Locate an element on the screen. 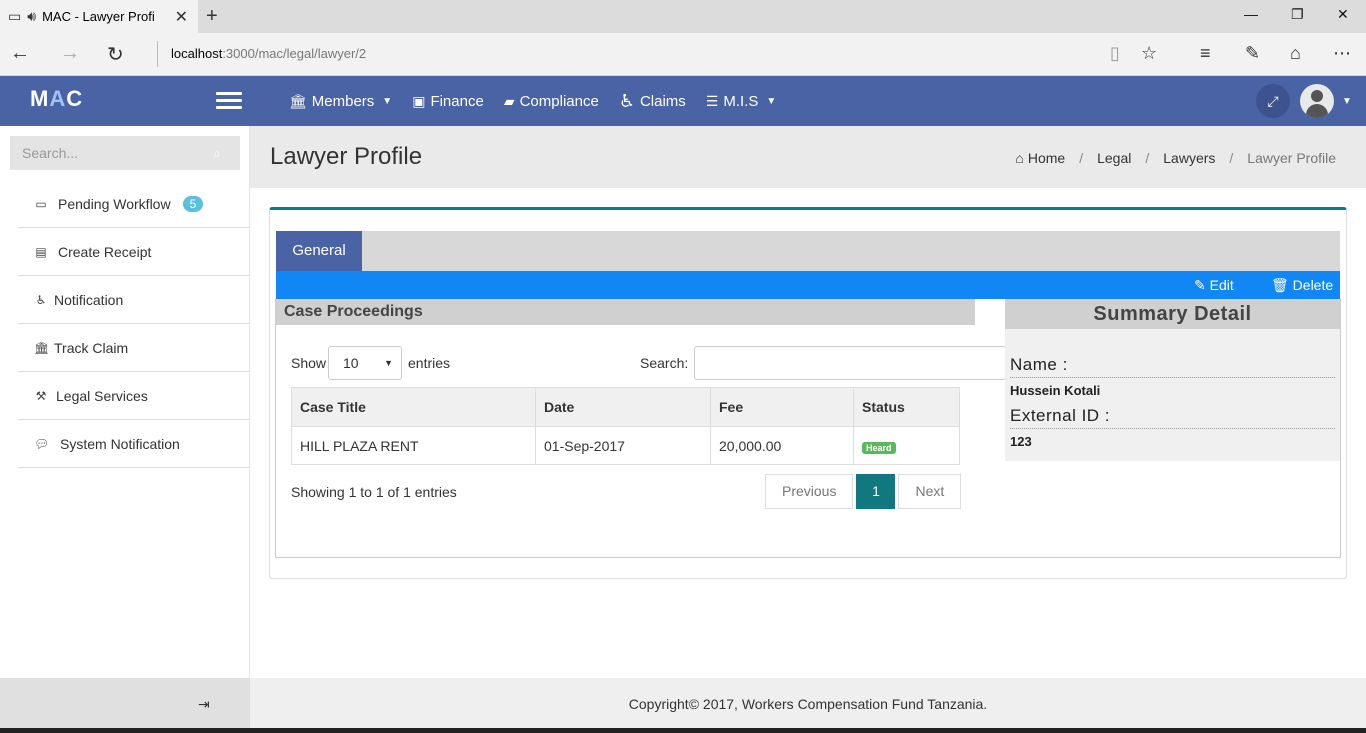  tab-title: MAC - Lawyer Profi is located at coordinates (98, 16).